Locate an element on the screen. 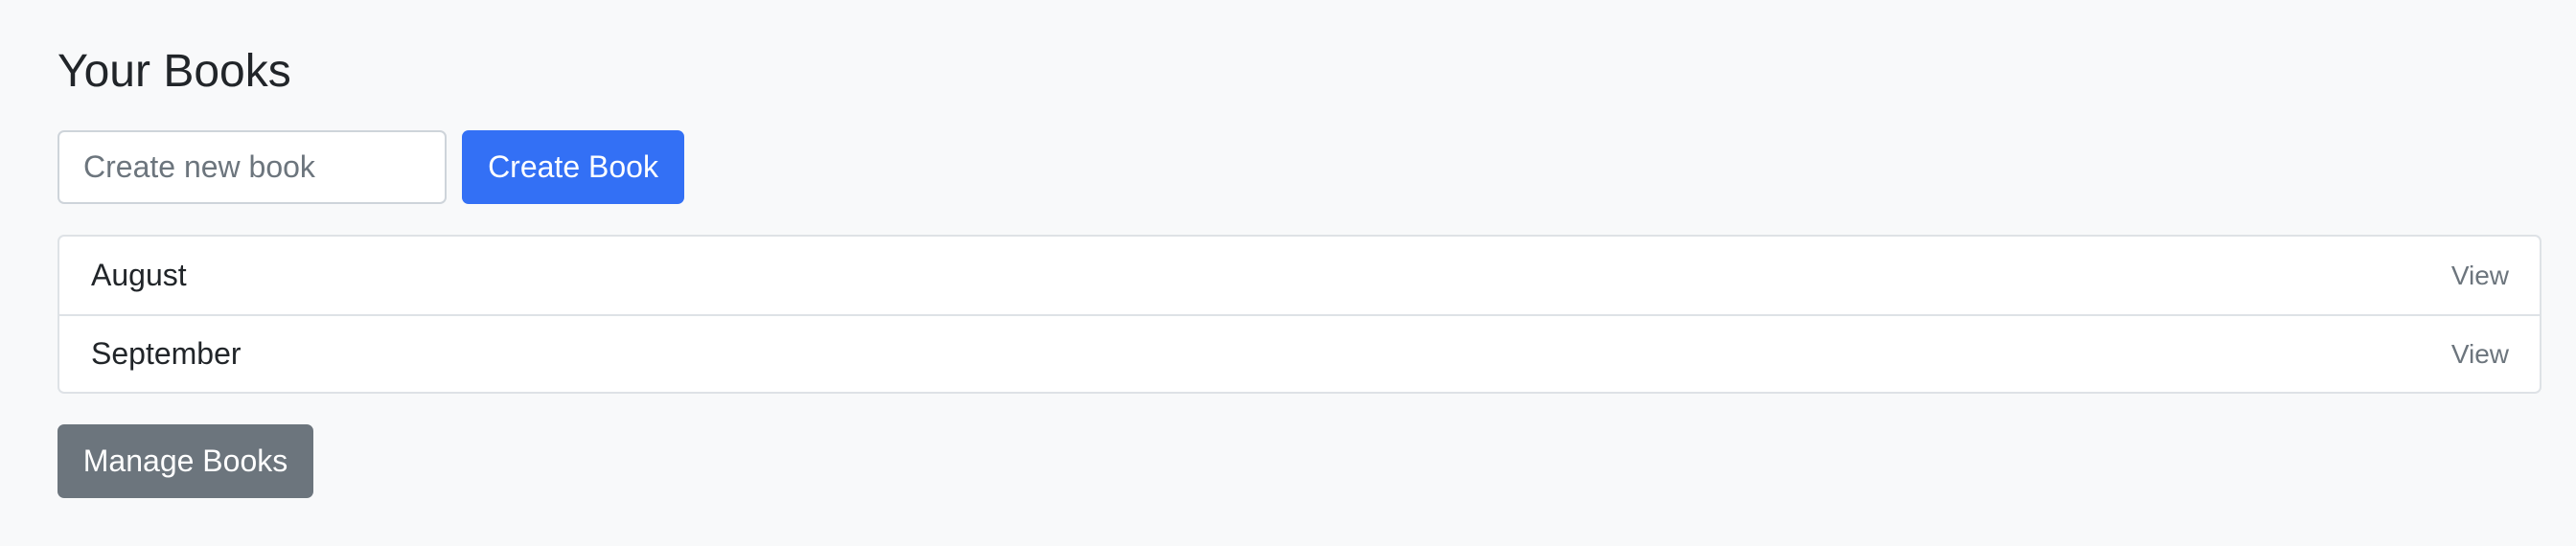 The width and height of the screenshot is (2576, 546). new-book-input is located at coordinates (252, 167).